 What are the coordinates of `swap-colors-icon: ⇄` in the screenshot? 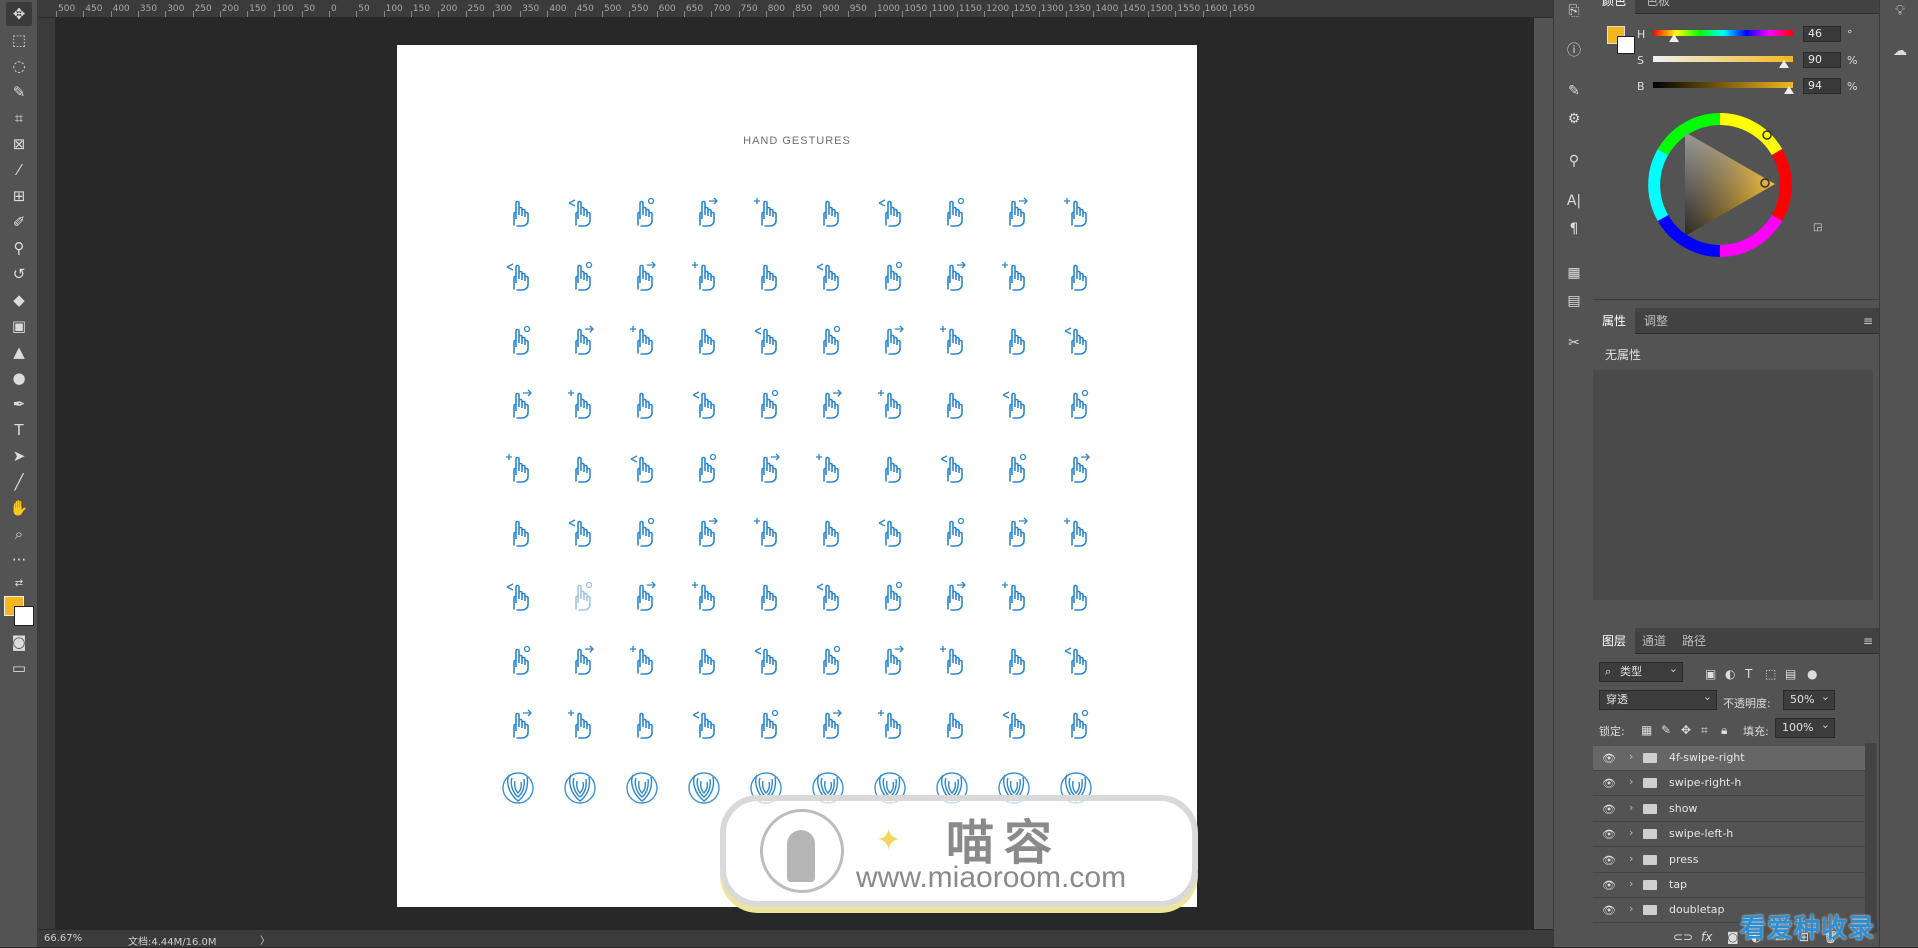 It's located at (19, 584).